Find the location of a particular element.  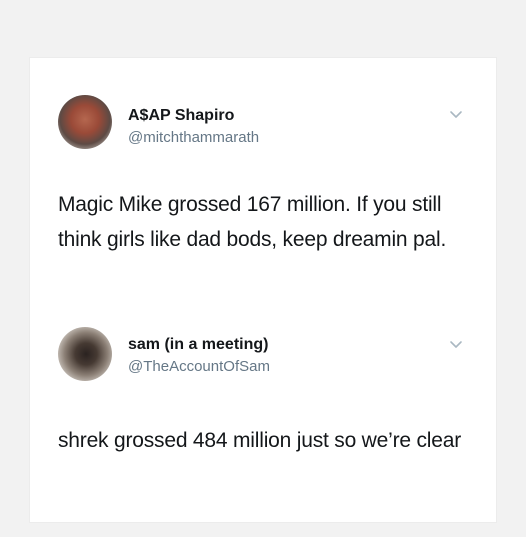

display-name: A$AP Shapiro is located at coordinates (181, 116).